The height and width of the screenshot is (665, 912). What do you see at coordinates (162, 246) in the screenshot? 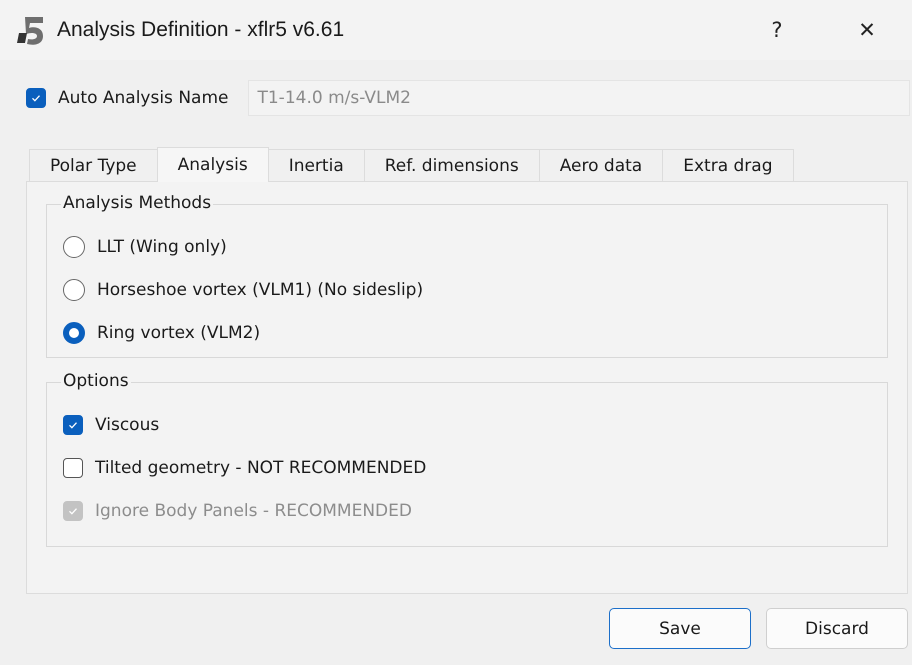
I see `radio-label: LLT (Wing only)` at bounding box center [162, 246].